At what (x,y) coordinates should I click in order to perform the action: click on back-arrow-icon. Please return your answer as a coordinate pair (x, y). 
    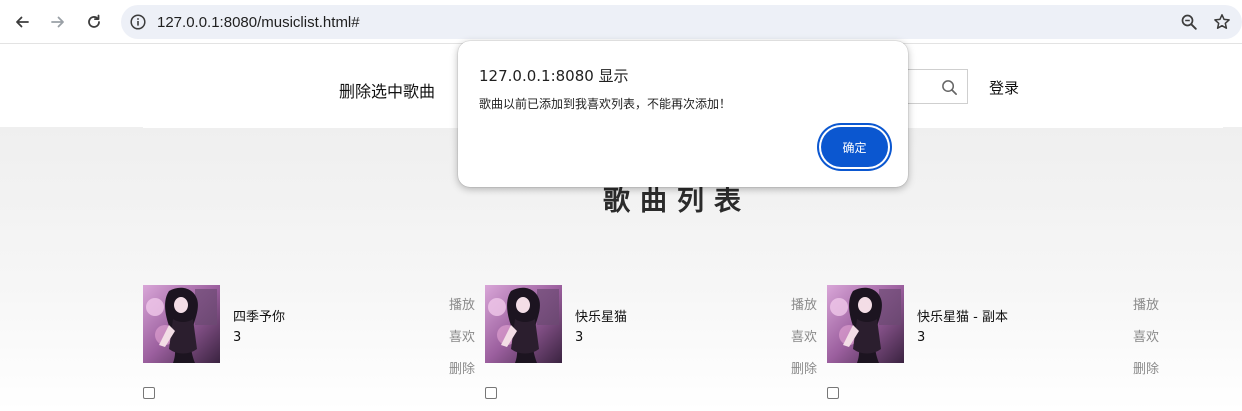
    Looking at the image, I should click on (22, 22).